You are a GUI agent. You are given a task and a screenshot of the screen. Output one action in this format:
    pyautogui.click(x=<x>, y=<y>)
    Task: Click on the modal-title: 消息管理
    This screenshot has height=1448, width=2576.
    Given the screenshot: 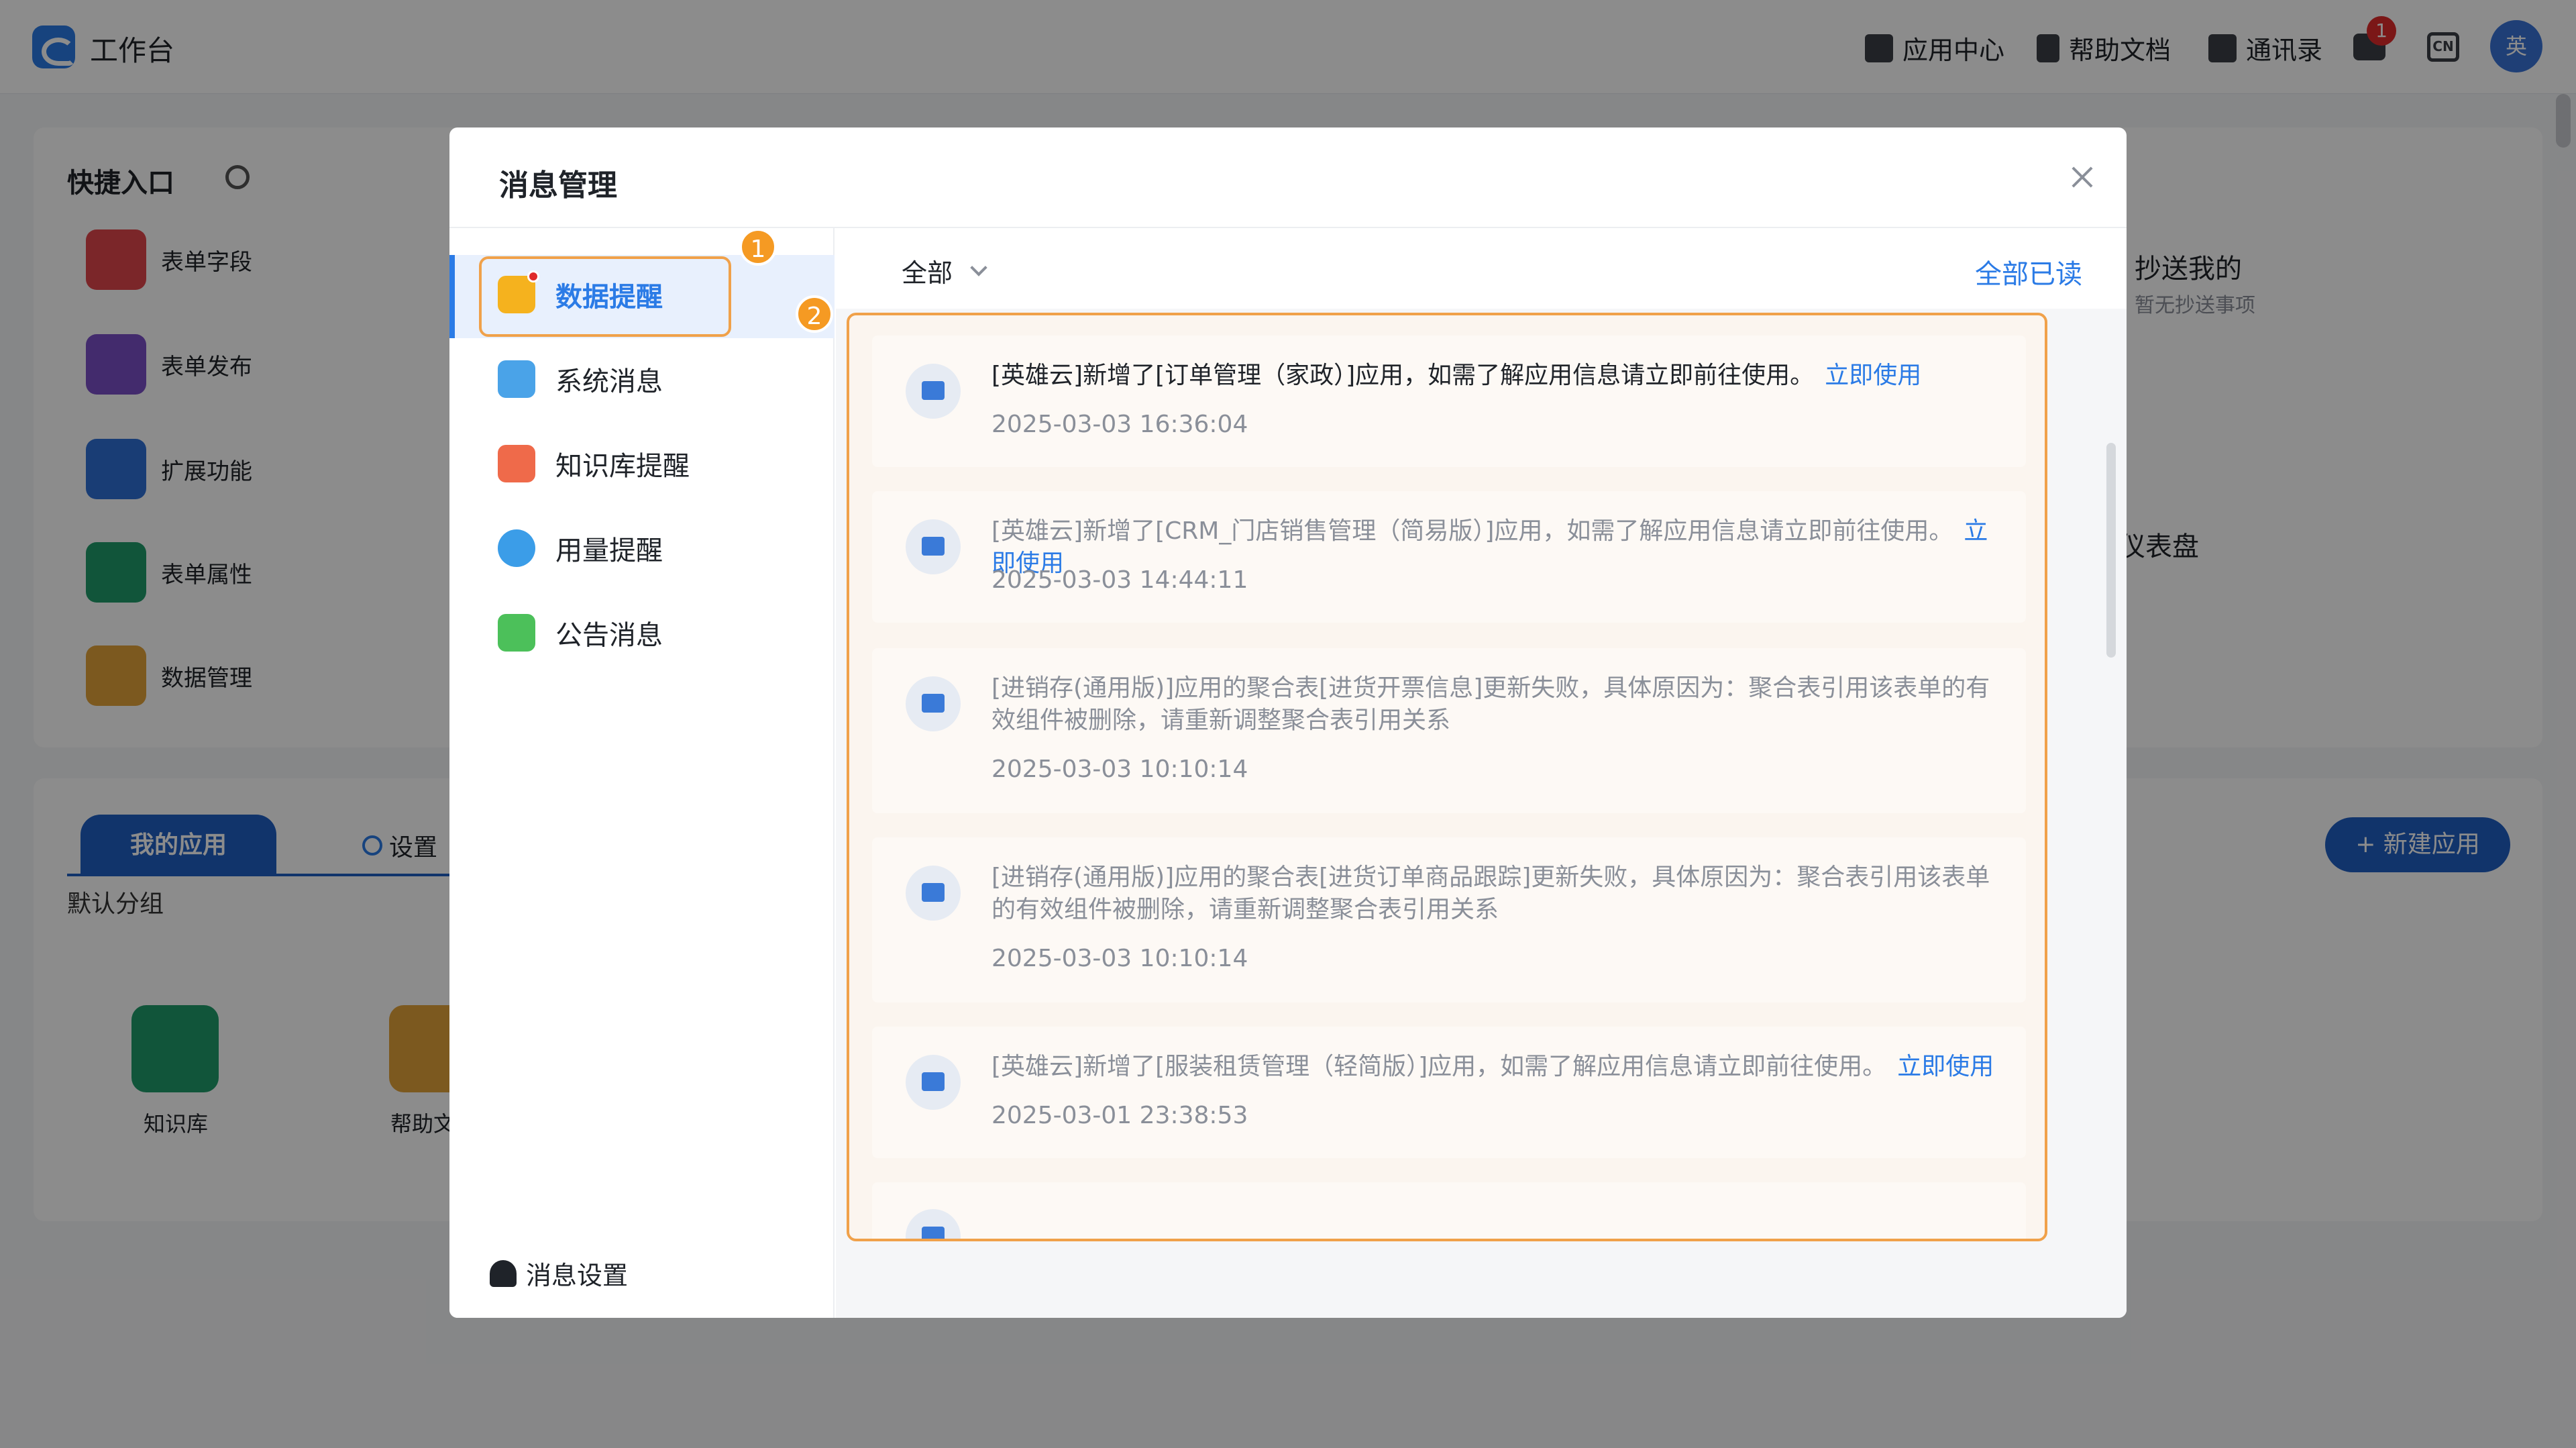 What is the action you would take?
    pyautogui.click(x=558, y=185)
    